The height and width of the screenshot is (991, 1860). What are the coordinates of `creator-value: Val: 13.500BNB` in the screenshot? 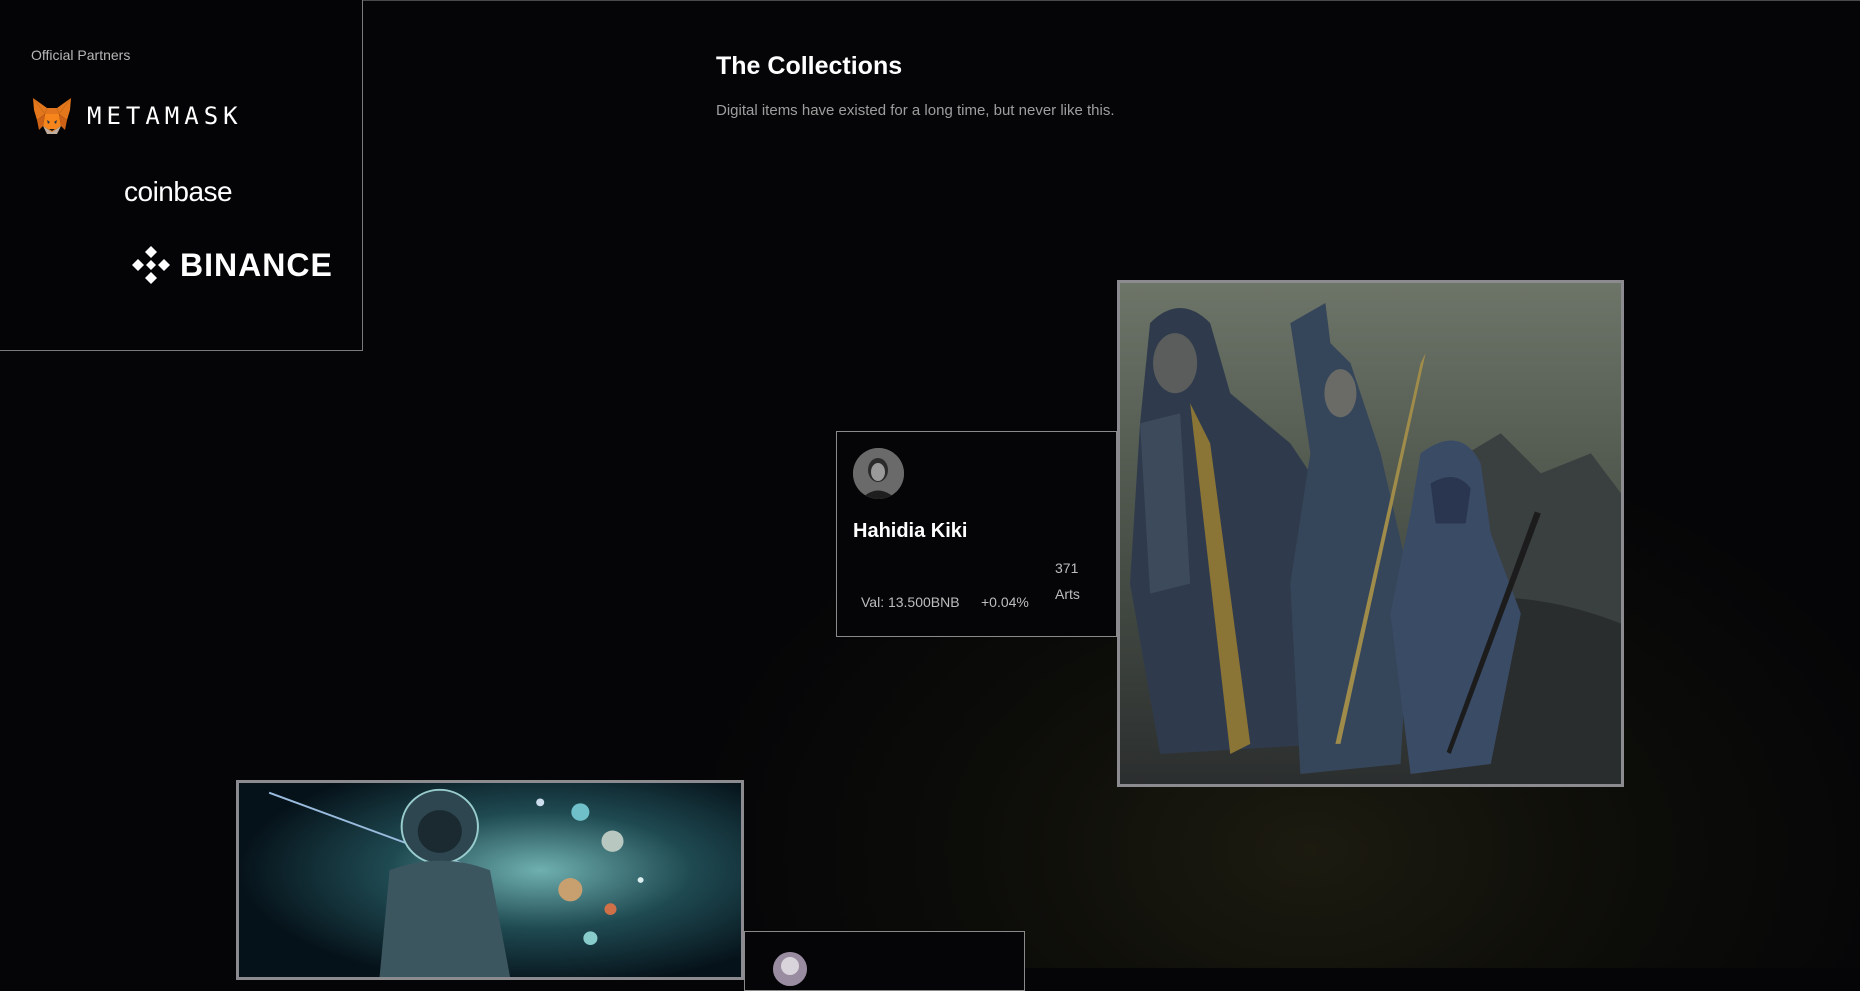 It's located at (910, 602).